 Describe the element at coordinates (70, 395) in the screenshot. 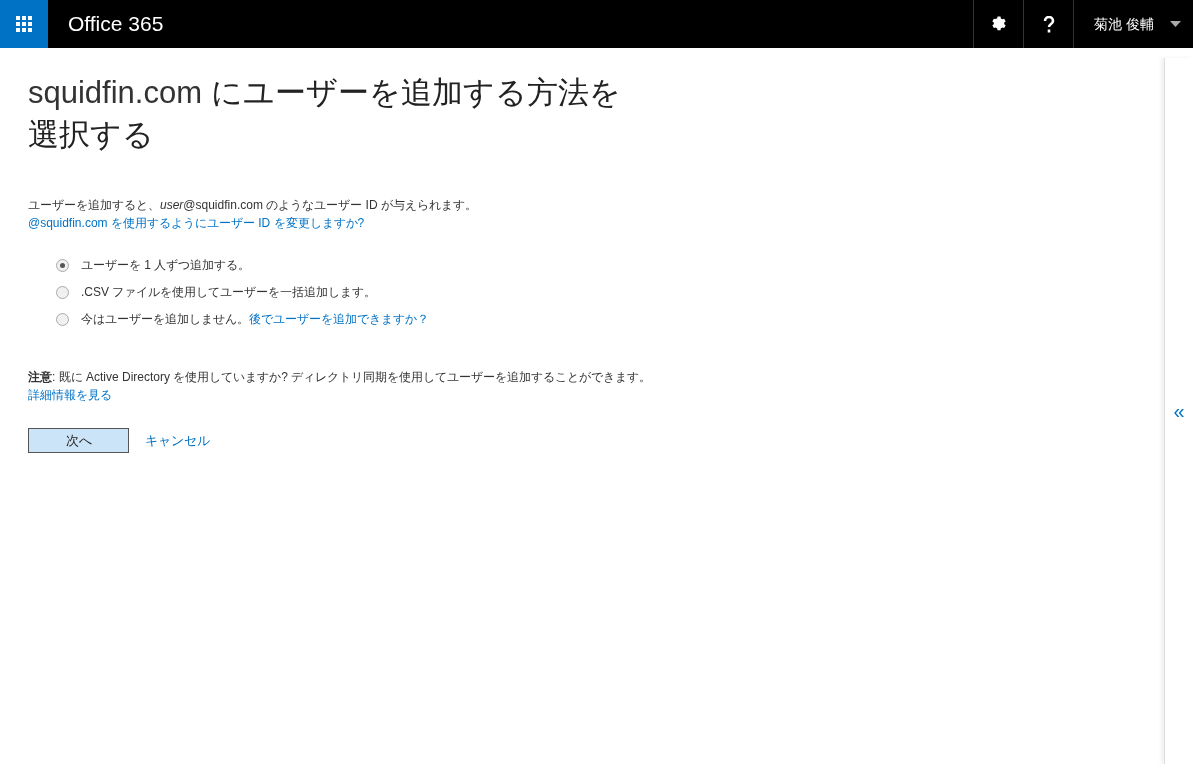

I see `learn-more-link: 詳細情報を見る` at that location.